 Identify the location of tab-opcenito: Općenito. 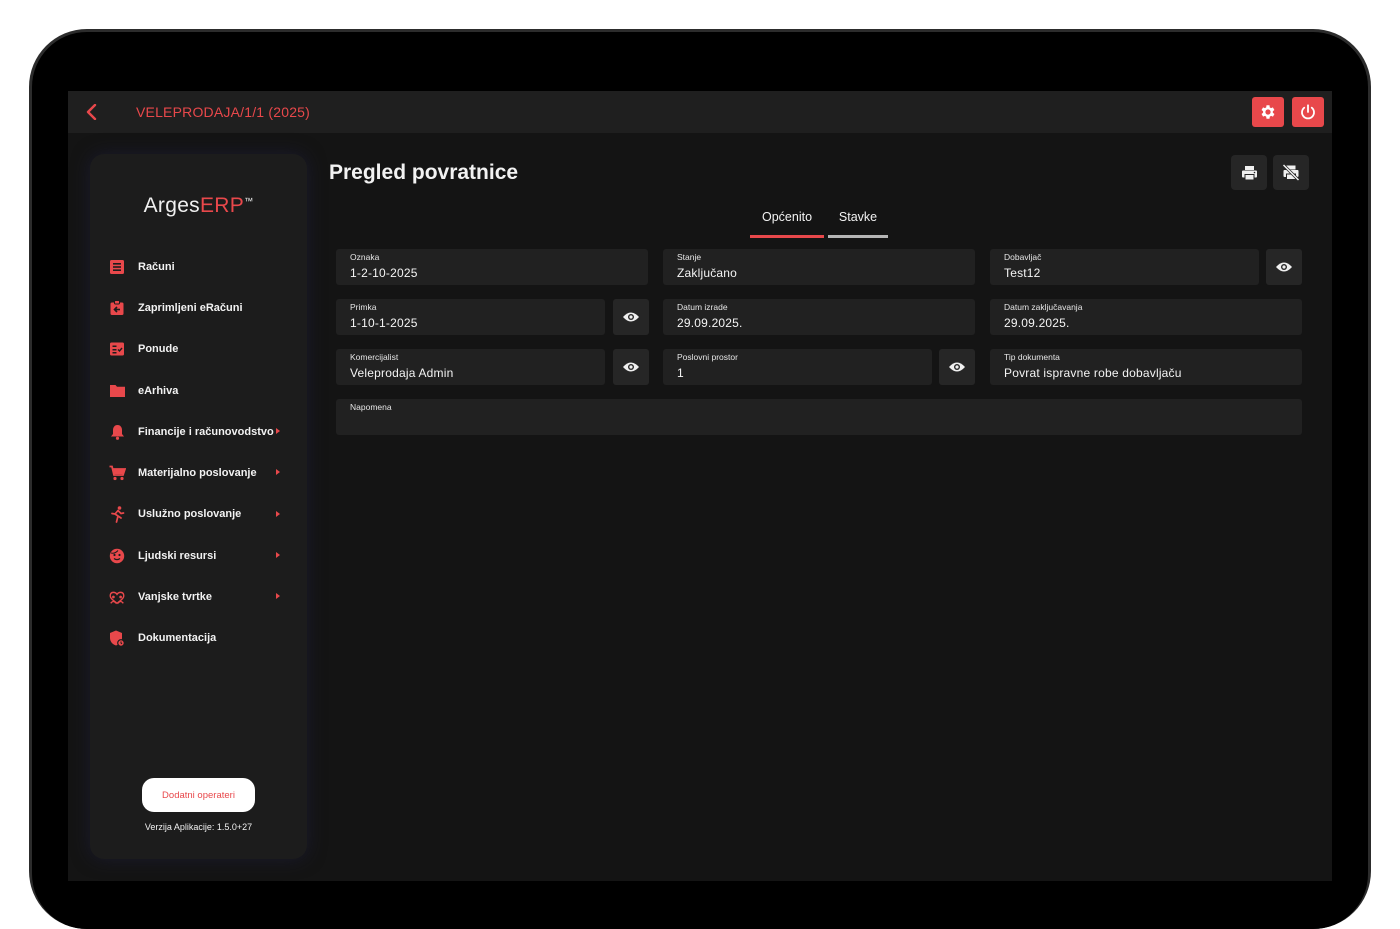
(787, 224).